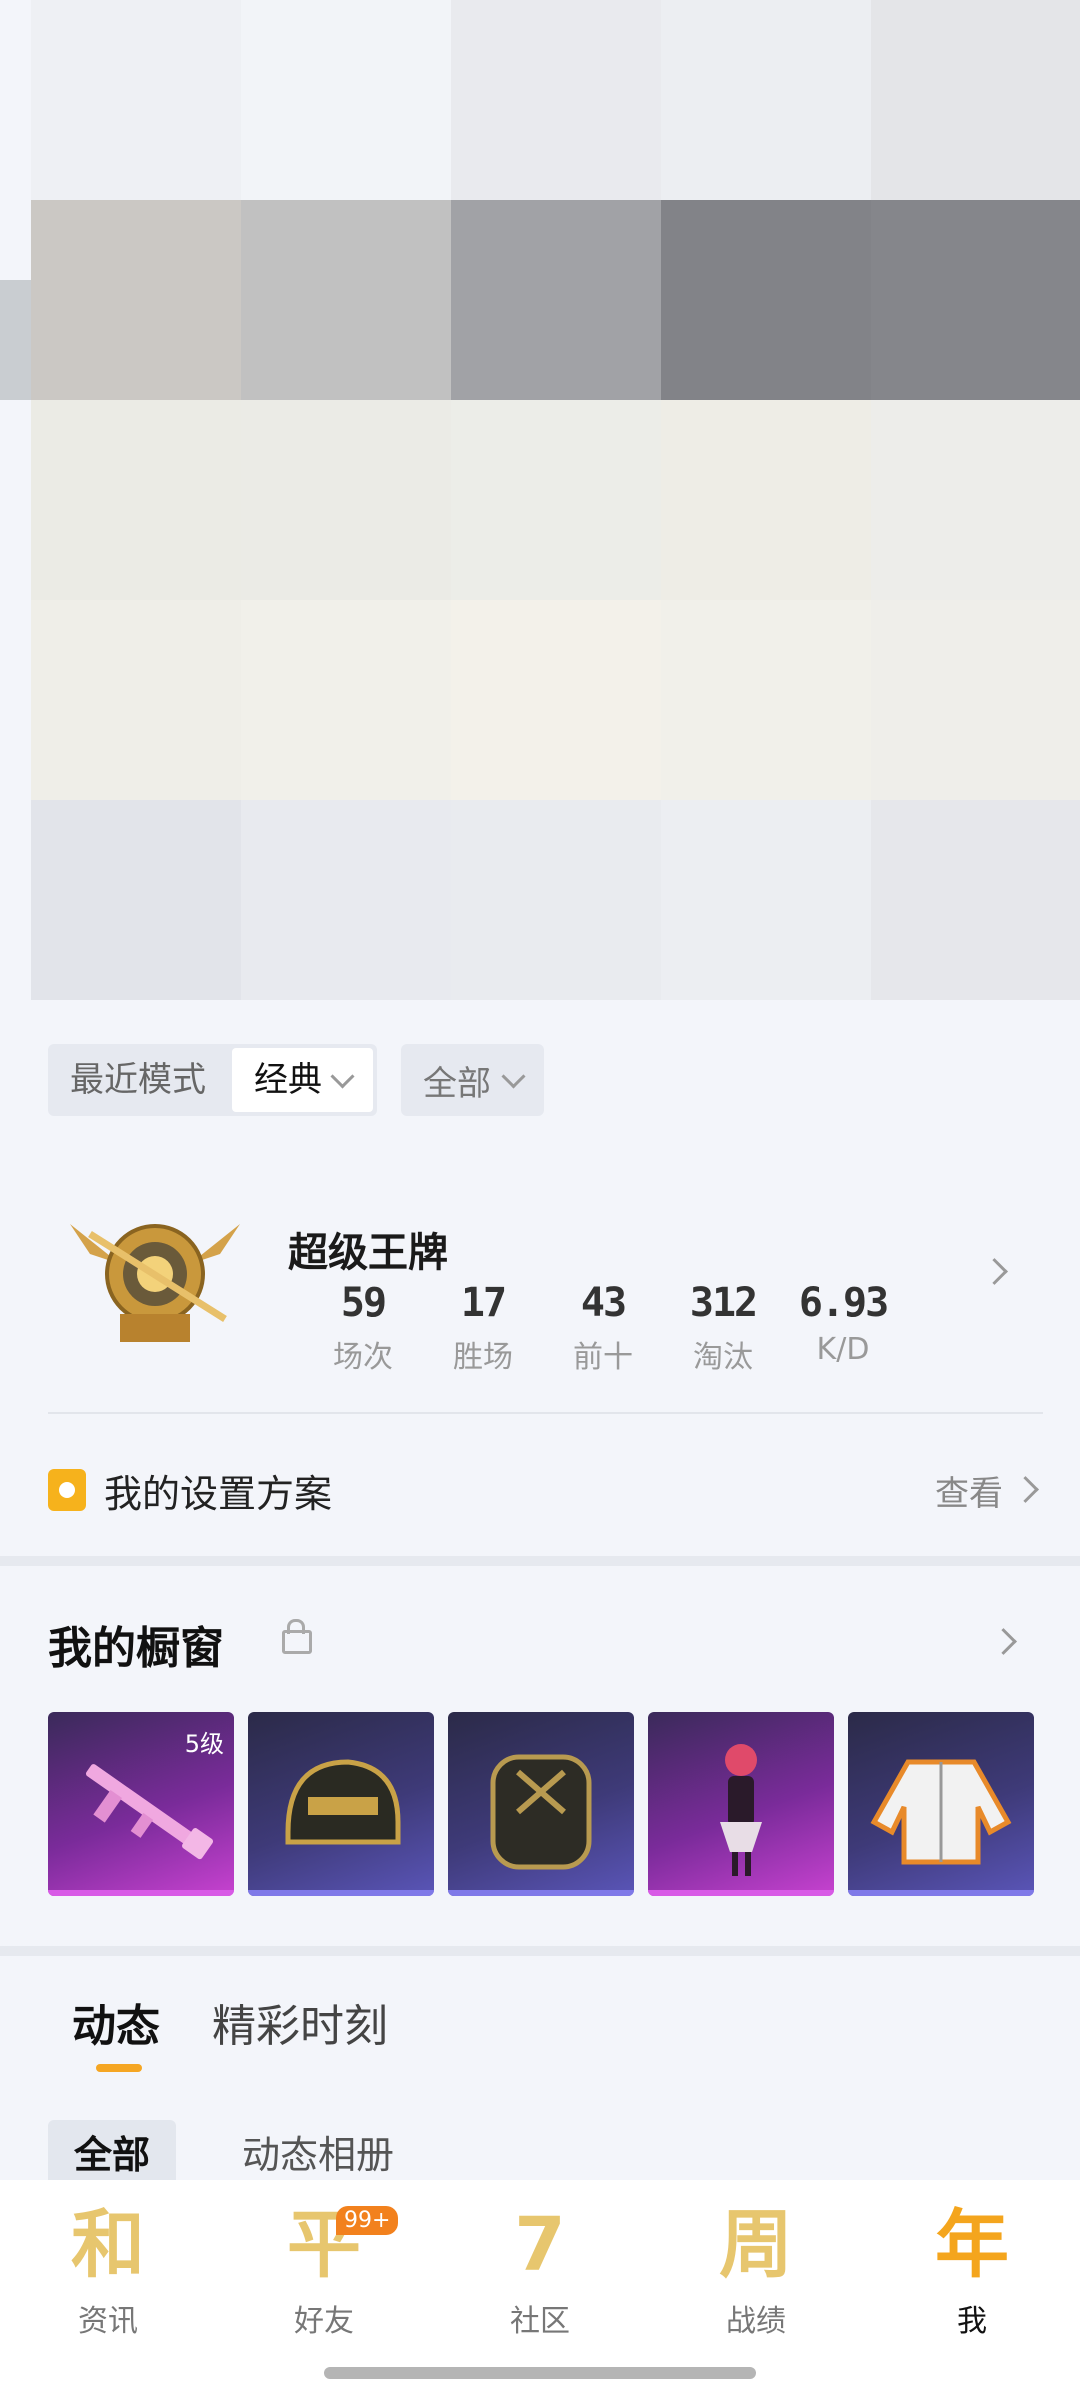  Describe the element at coordinates (741, 1810) in the screenshot. I see `character-icon` at that location.